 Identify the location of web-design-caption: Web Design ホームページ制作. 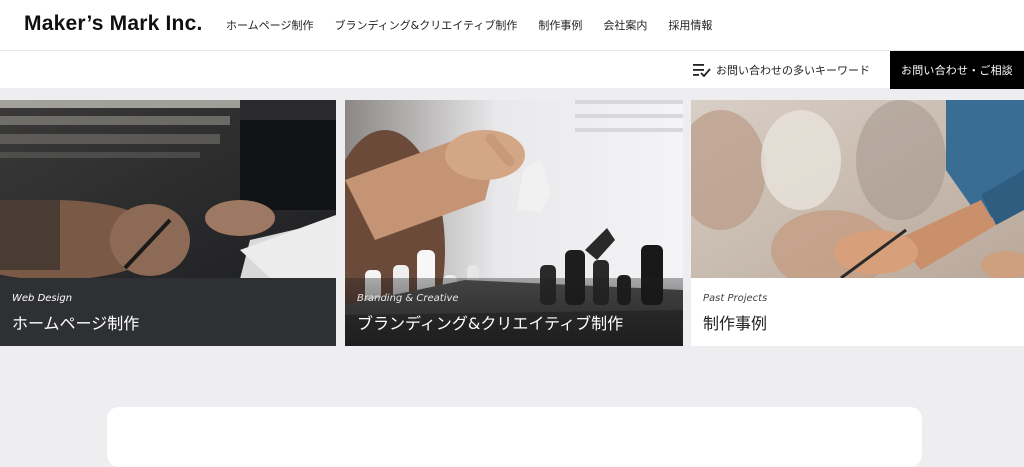
(168, 312).